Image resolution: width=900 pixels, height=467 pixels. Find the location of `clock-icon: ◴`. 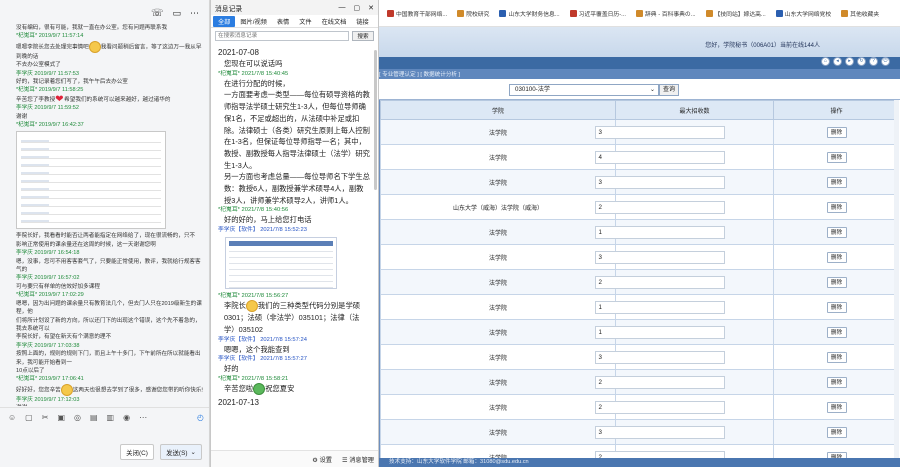

clock-icon: ◴ is located at coordinates (200, 417).